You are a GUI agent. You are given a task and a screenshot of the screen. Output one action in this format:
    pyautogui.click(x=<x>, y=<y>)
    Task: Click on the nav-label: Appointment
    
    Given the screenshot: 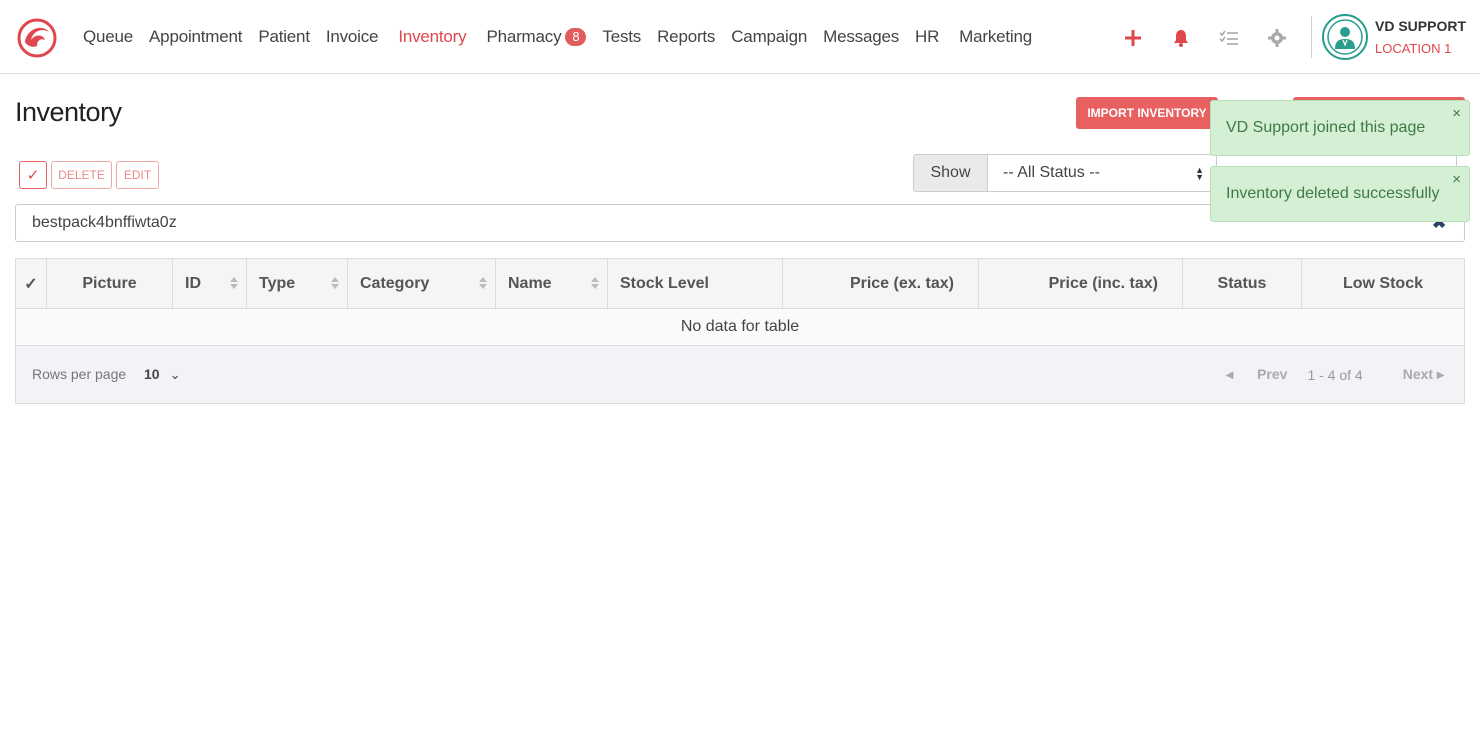 What is the action you would take?
    pyautogui.click(x=196, y=36)
    